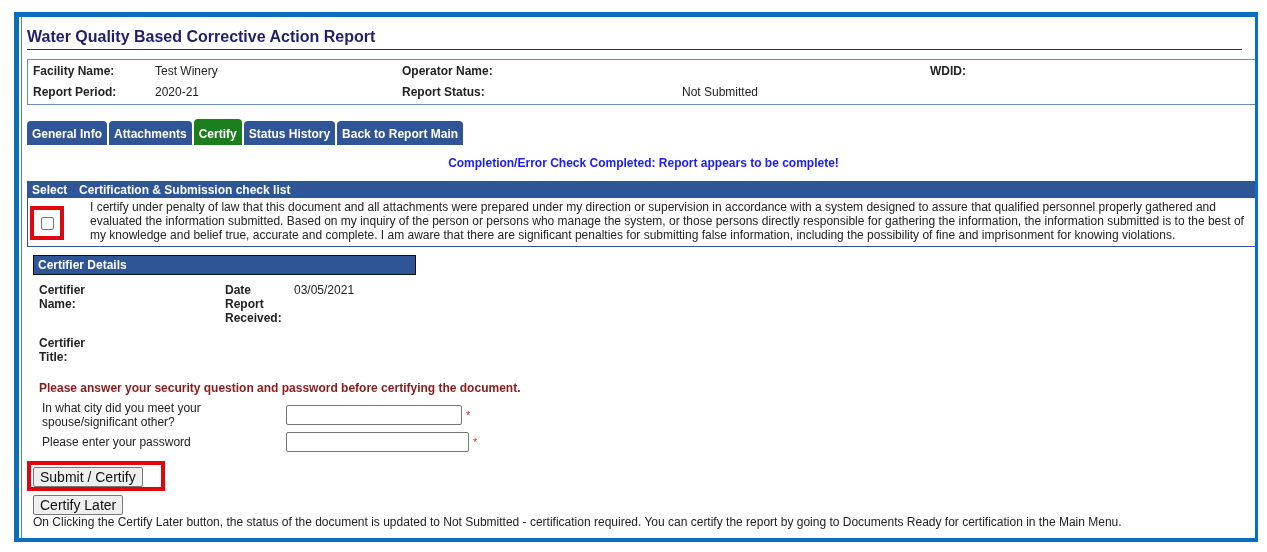 Image resolution: width=1267 pixels, height=552 pixels. What do you see at coordinates (150, 133) in the screenshot?
I see `tab: Attachments` at bounding box center [150, 133].